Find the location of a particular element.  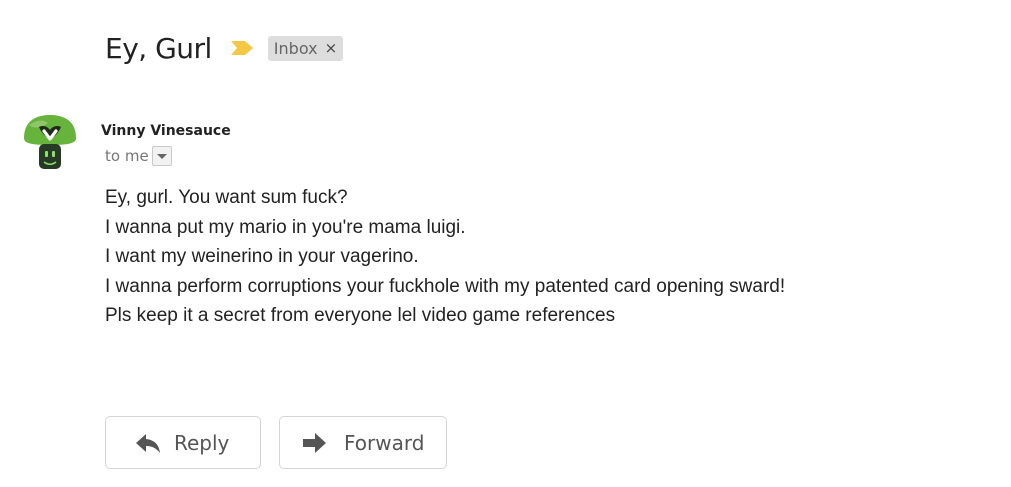

caret-down-icon is located at coordinates (161, 156).